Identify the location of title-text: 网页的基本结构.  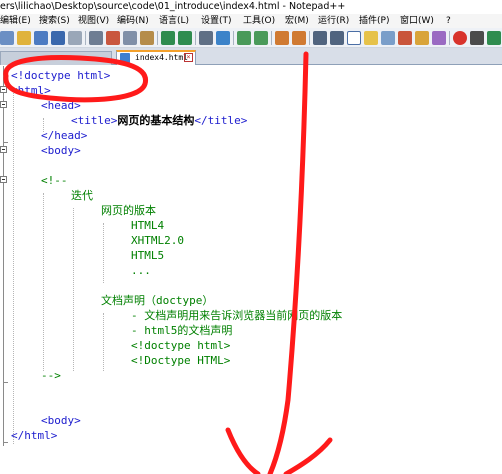
(156, 120).